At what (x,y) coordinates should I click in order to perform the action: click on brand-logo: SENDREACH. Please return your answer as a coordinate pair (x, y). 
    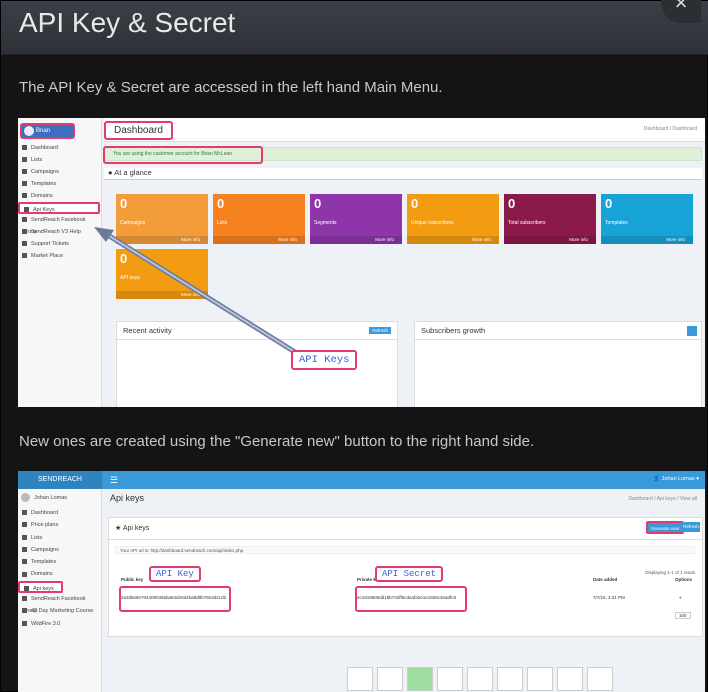
    Looking at the image, I should click on (60, 480).